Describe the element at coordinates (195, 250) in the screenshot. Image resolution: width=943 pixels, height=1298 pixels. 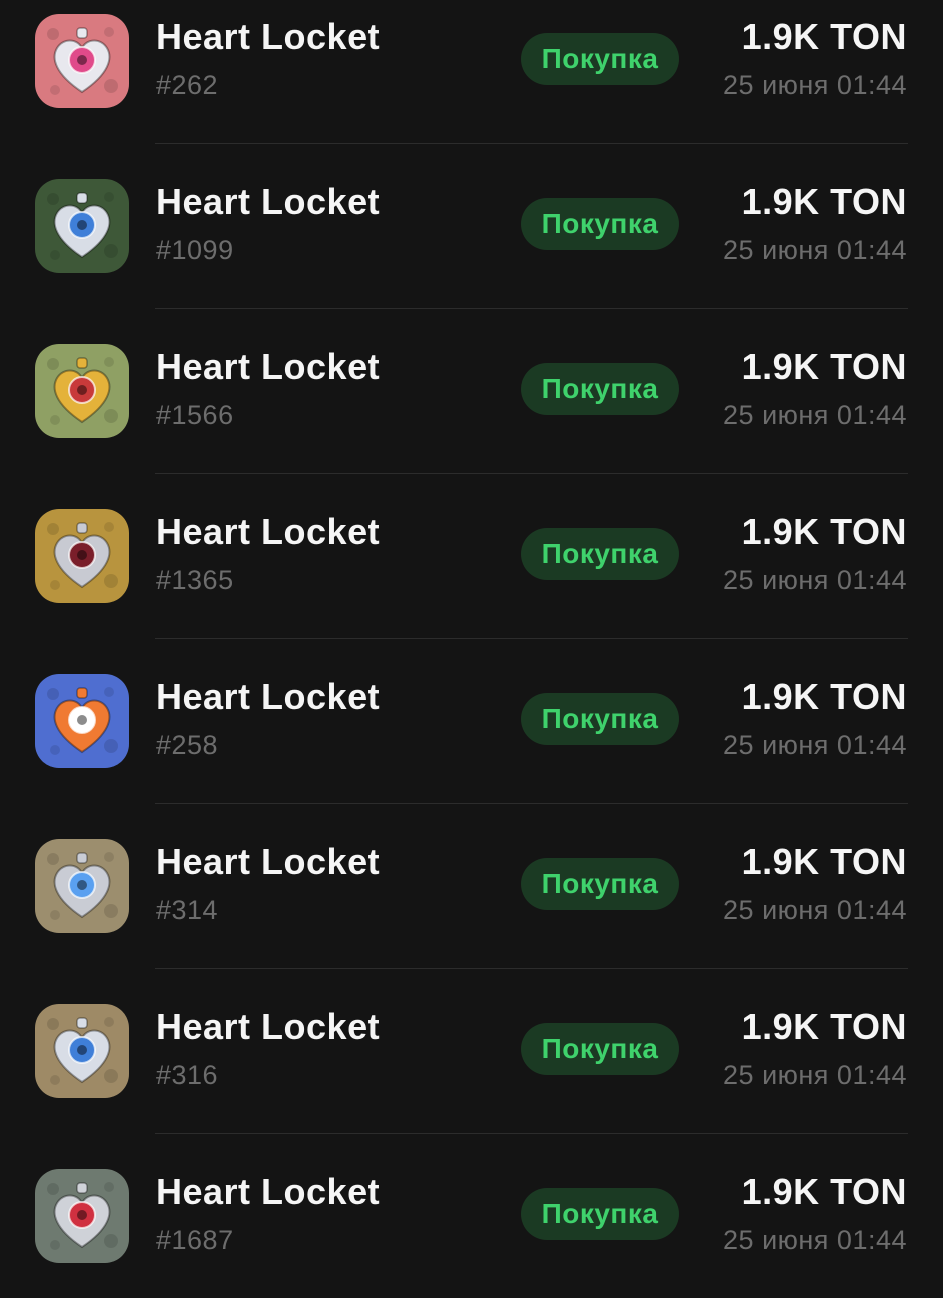
I see `gift-number: #1099` at that location.